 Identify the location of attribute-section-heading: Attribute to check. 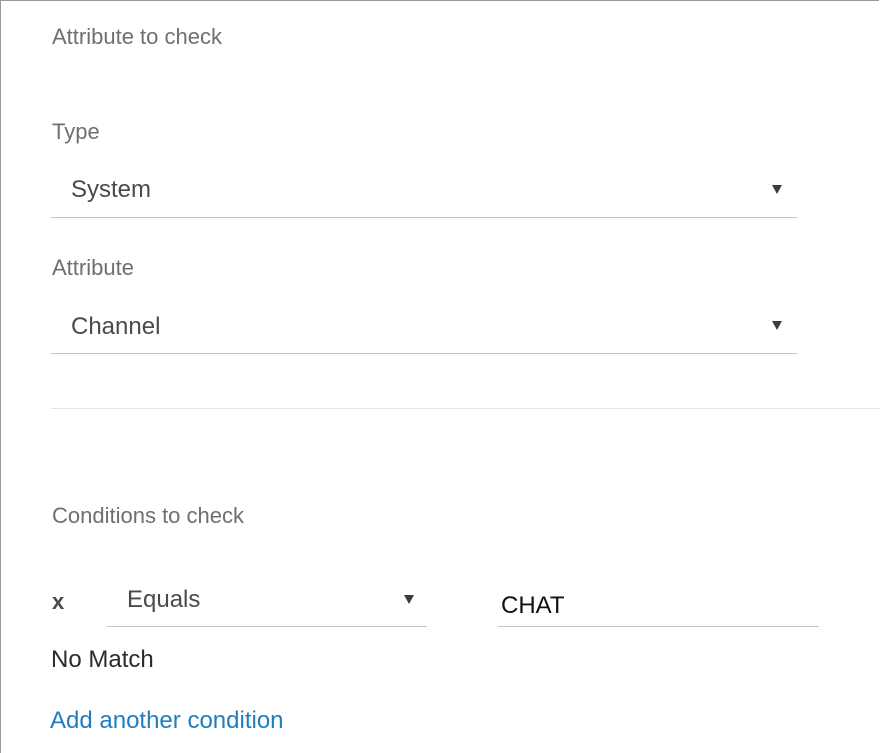
(137, 36).